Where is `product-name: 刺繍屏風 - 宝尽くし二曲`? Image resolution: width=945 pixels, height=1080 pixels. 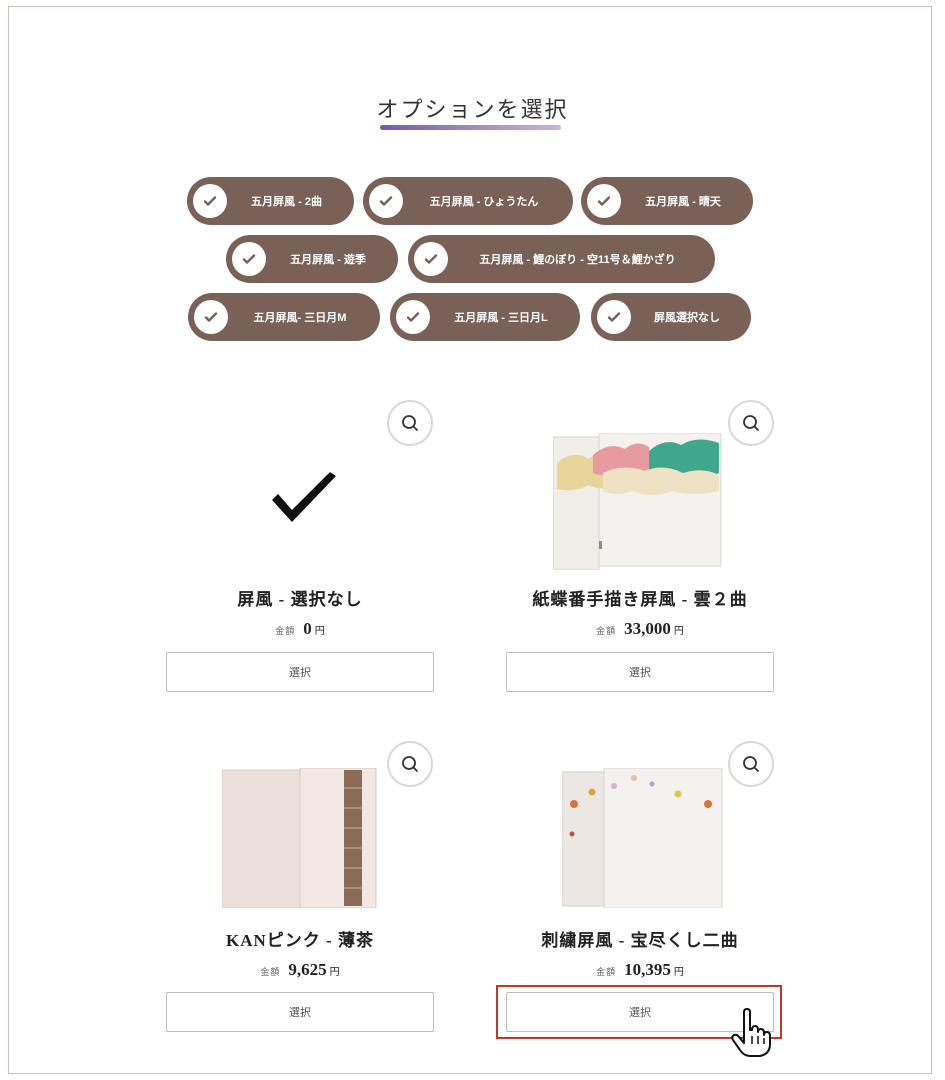
product-name: 刺繍屏風 - 宝尽くし二曲 is located at coordinates (640, 940).